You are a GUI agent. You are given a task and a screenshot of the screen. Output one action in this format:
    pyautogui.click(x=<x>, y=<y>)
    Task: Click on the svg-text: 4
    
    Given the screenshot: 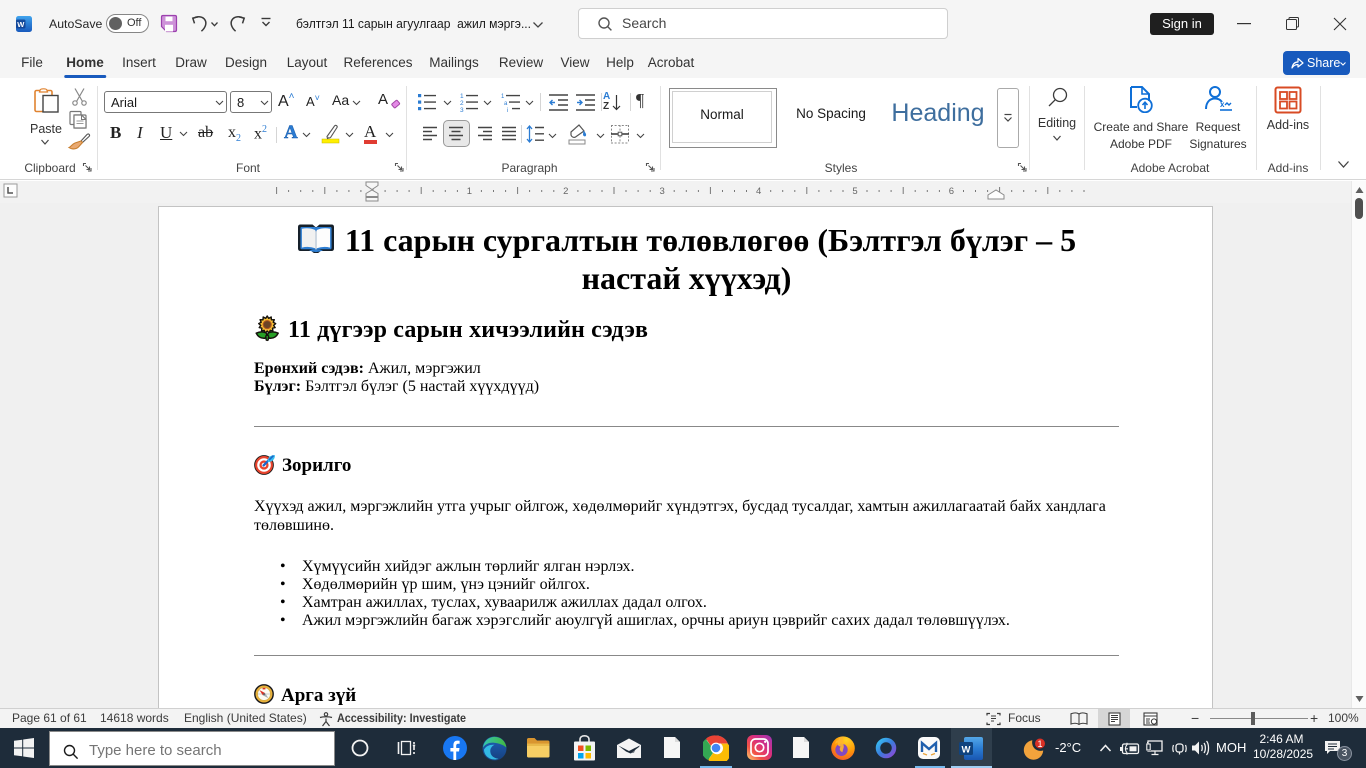 What is the action you would take?
    pyautogui.click(x=758, y=191)
    